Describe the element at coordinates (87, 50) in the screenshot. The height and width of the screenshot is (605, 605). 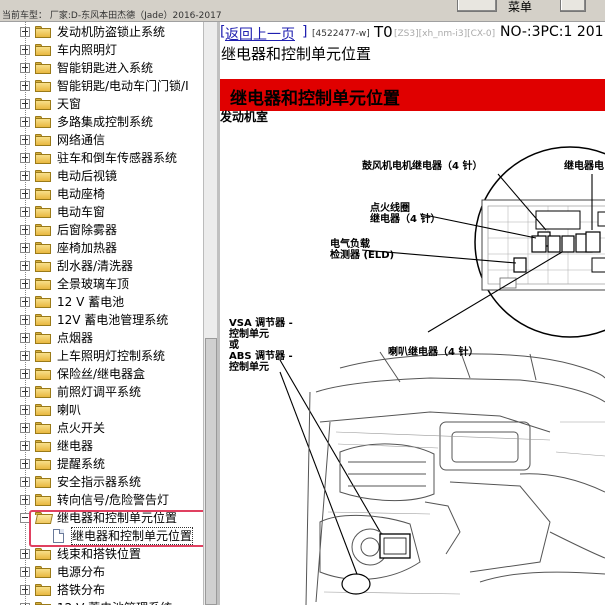
I see `tree-item-label: 车内照明灯` at that location.